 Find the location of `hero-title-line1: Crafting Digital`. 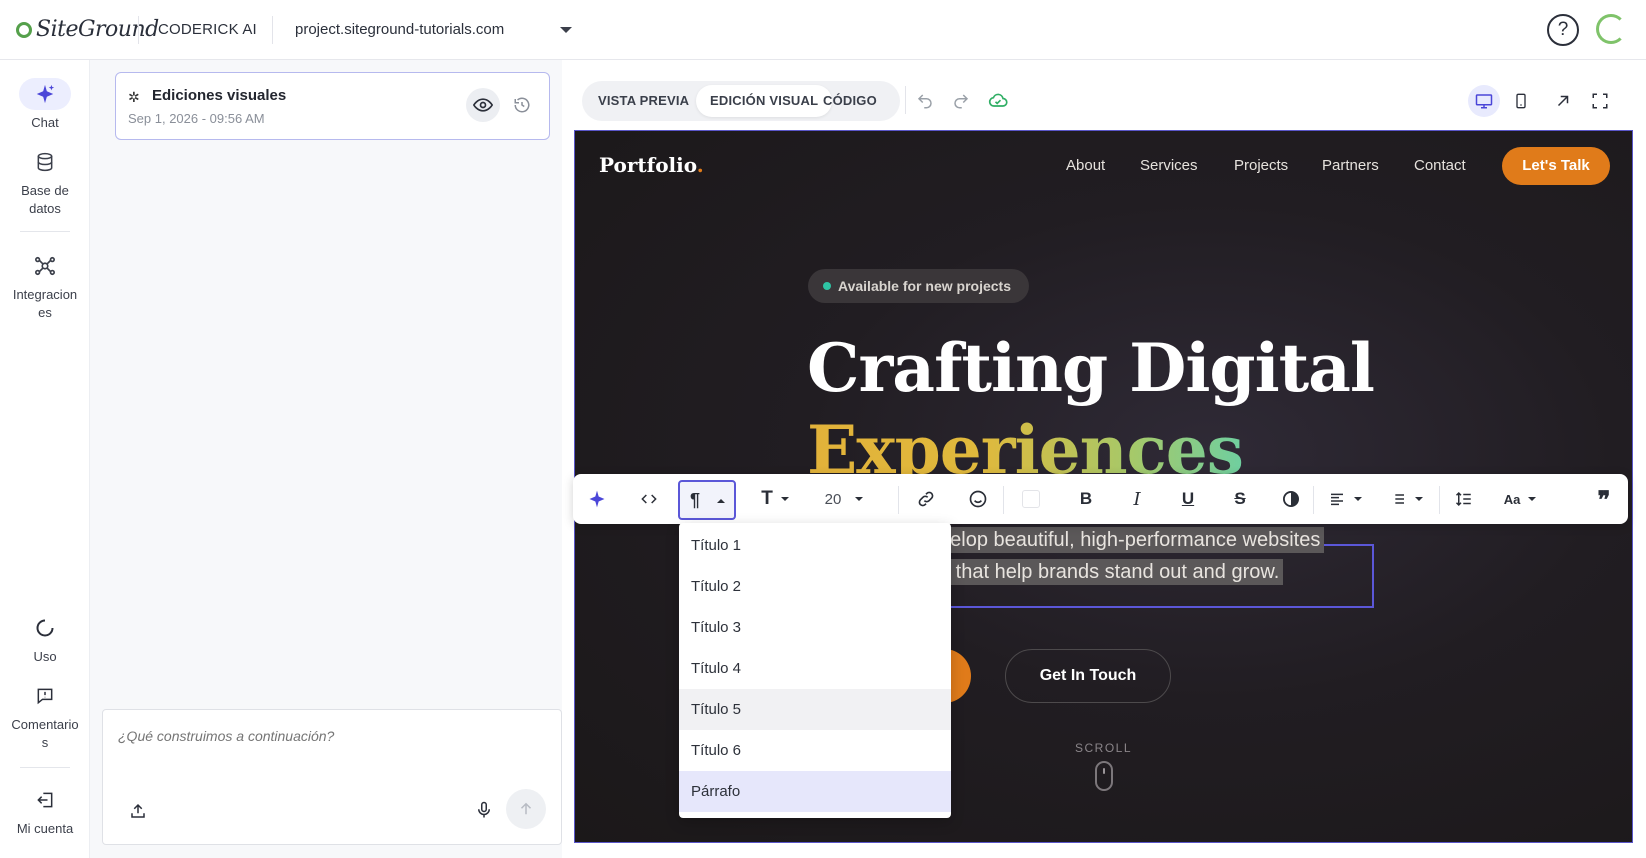

hero-title-line1: Crafting Digital is located at coordinates (1091, 368).